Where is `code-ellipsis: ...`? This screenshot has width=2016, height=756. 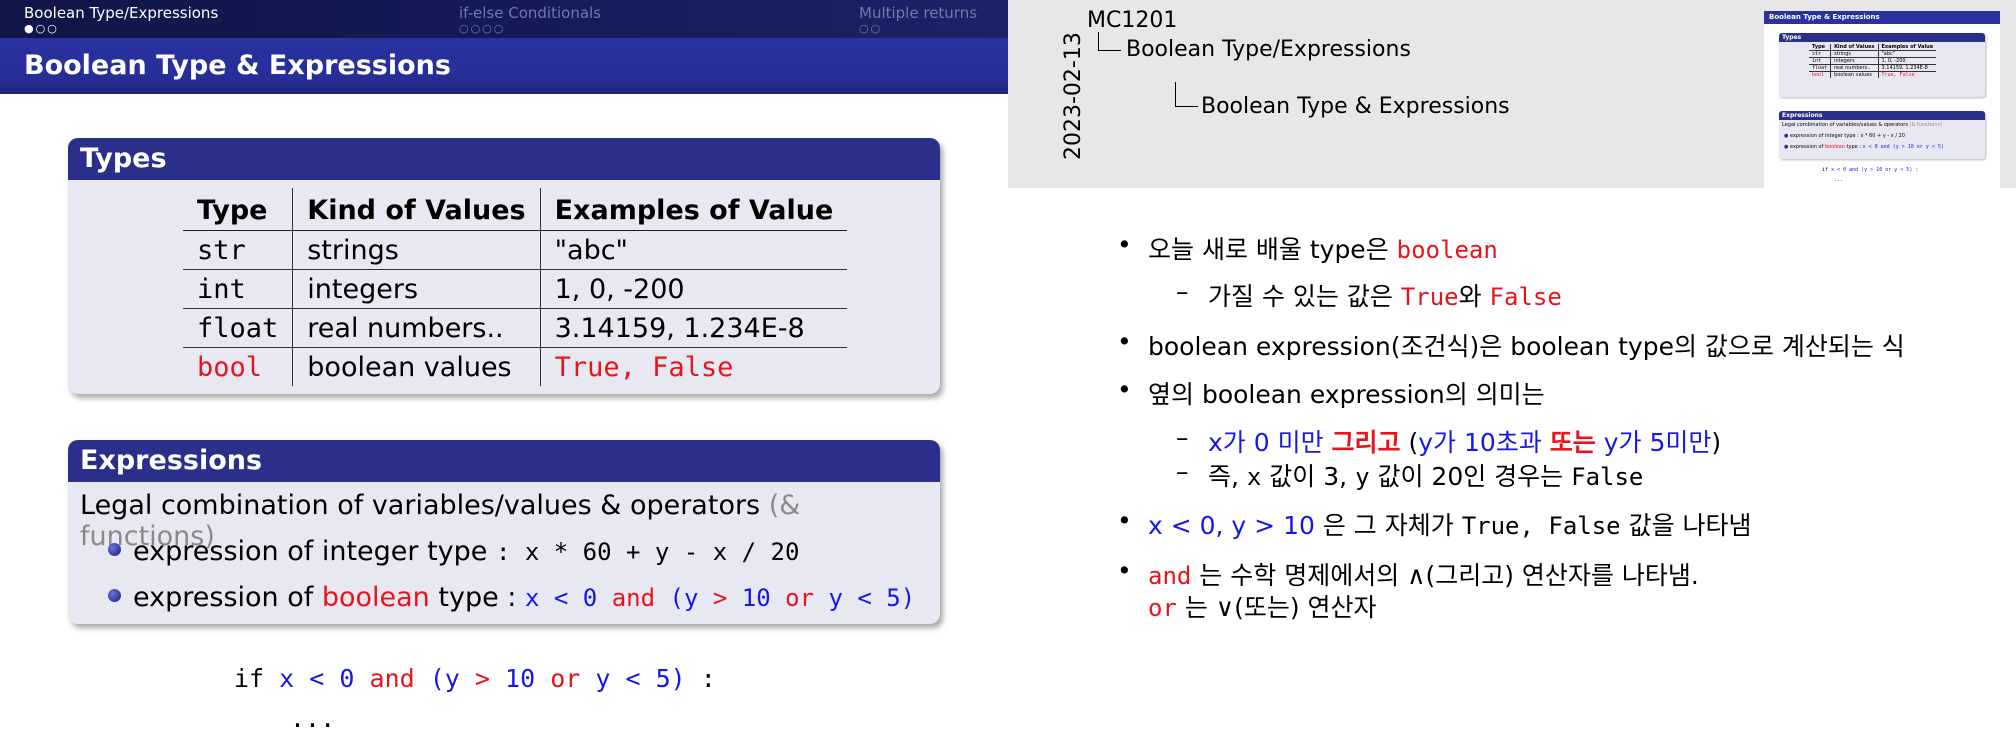
code-ellipsis: ... is located at coordinates (313, 718).